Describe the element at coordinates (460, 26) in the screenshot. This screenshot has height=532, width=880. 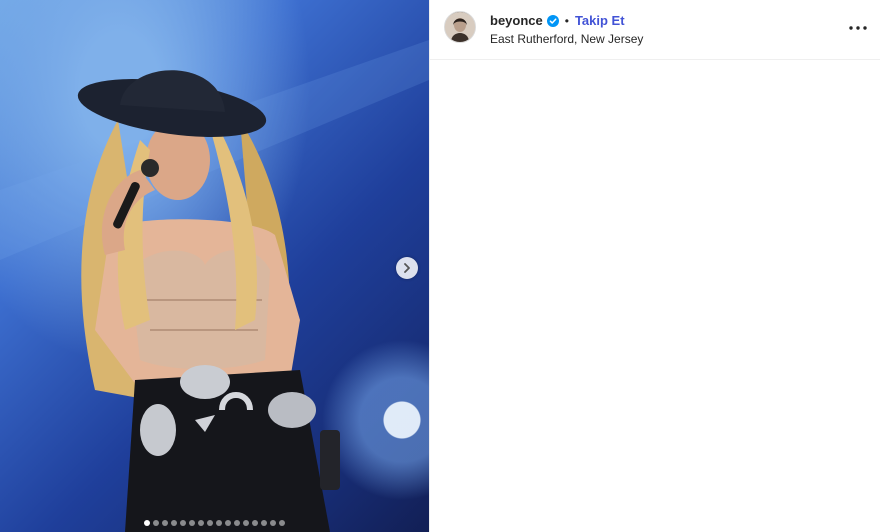
I see `avatar` at that location.